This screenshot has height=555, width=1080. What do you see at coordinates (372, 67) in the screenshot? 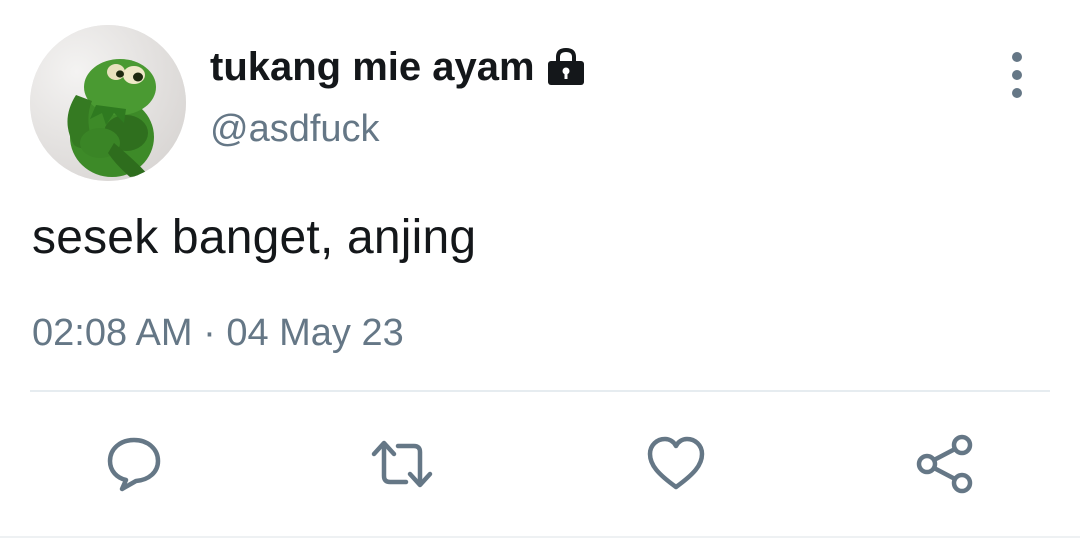
I see `display-name-text: tukang mie ayam` at bounding box center [372, 67].